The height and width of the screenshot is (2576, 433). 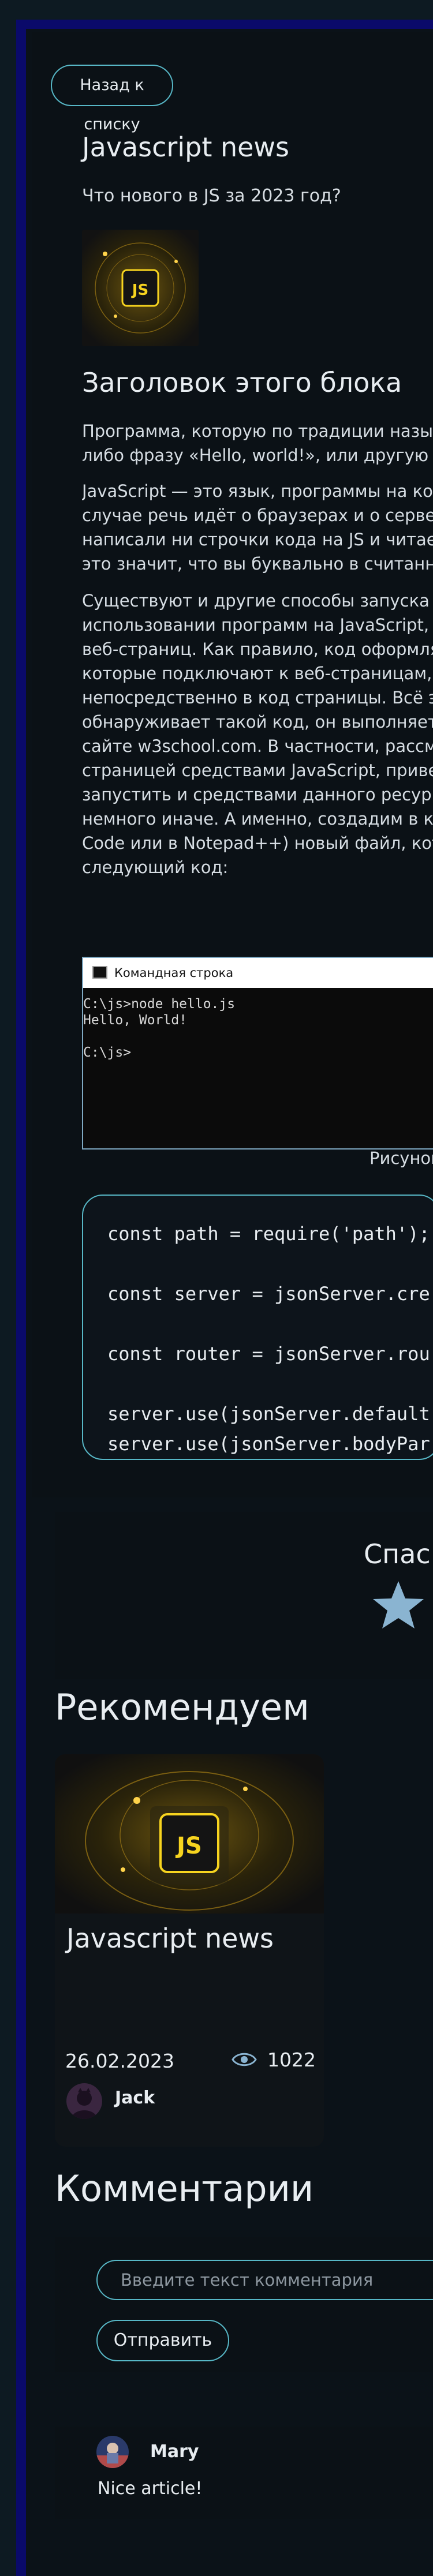 What do you see at coordinates (291, 2060) in the screenshot?
I see `recommendation-views: 1022` at bounding box center [291, 2060].